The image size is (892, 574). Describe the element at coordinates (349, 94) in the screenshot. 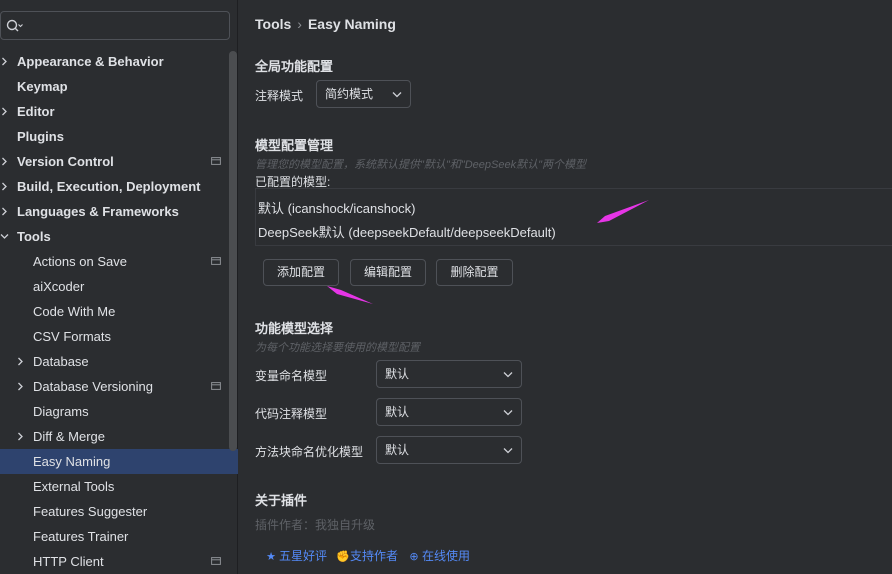

I see `comment-mode-value: 简约模式` at that location.